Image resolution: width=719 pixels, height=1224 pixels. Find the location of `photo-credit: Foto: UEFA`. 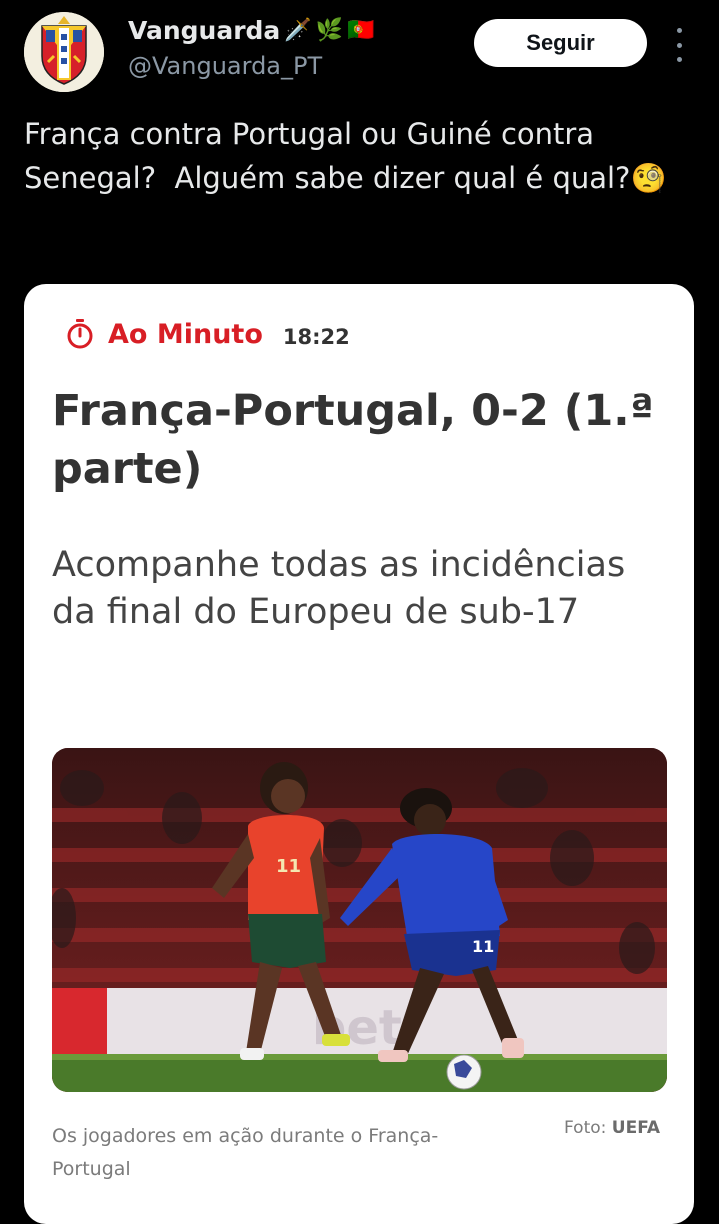

photo-credit: Foto: UEFA is located at coordinates (612, 1128).